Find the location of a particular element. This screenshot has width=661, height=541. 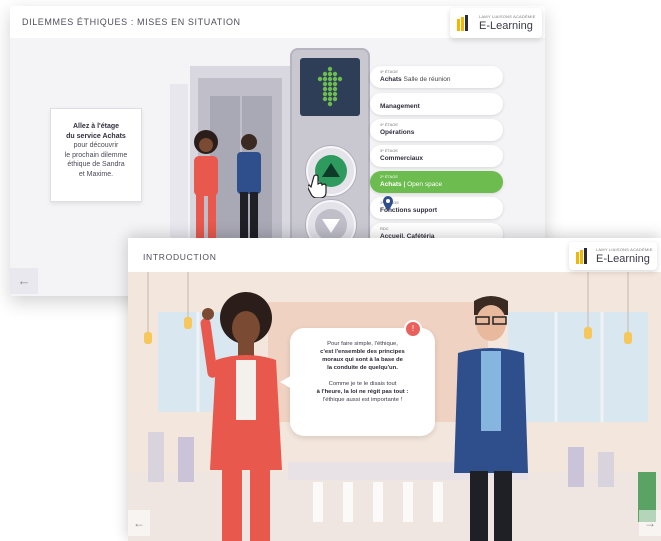

floor-item: 4ᵉ ÉTAGE Achats Salle de réunion is located at coordinates (436, 77).